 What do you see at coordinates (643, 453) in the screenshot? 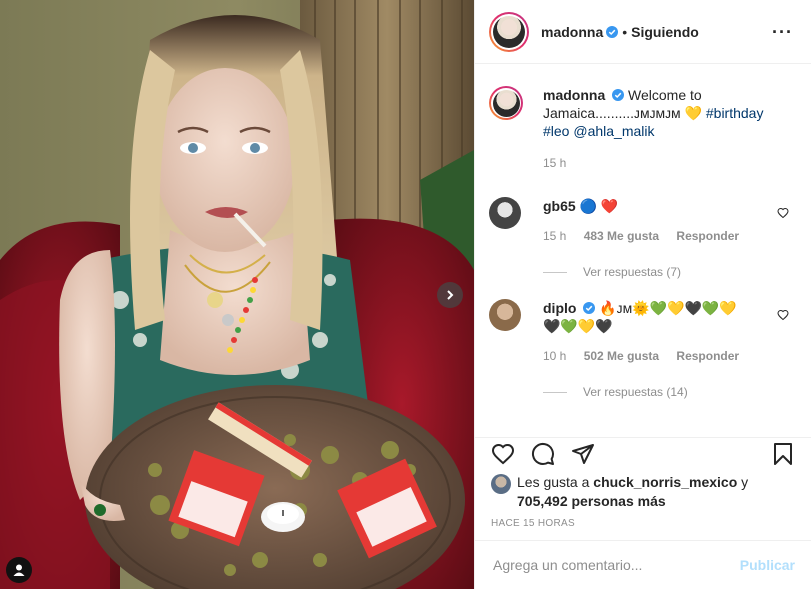
I see `action-bar` at bounding box center [643, 453].